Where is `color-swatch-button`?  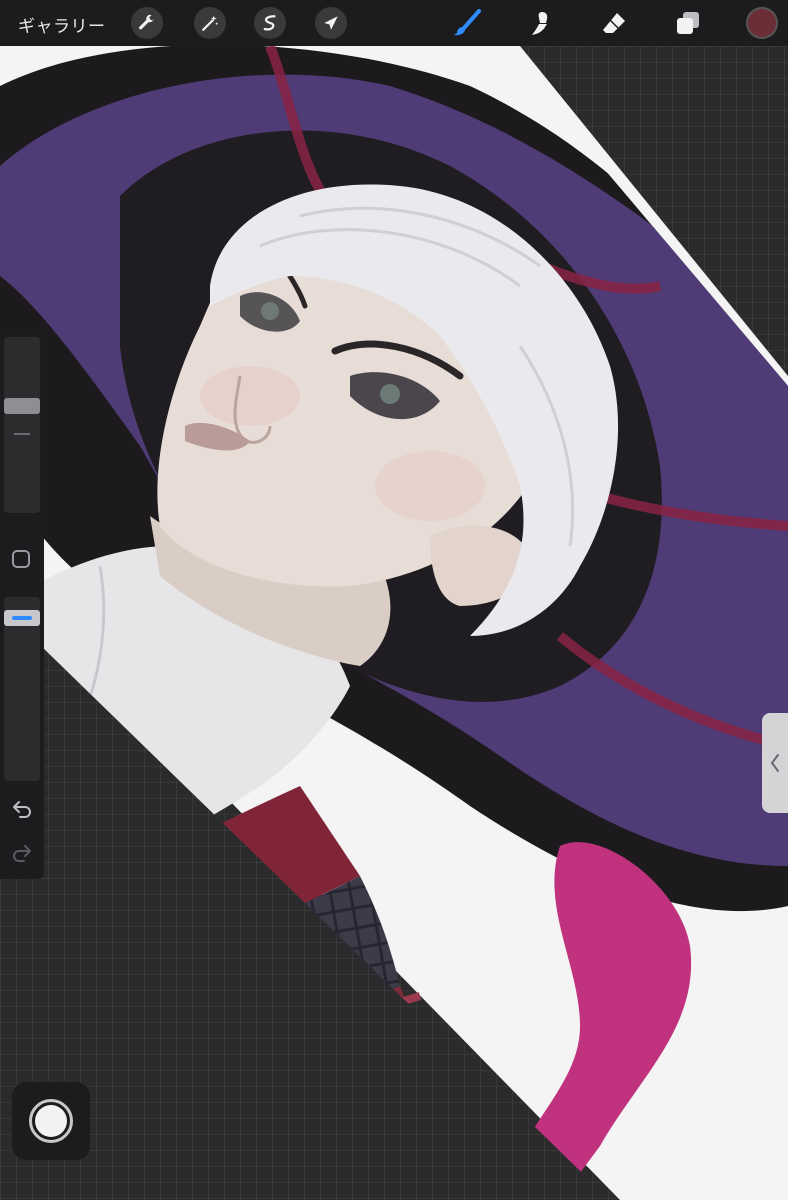
color-swatch-button is located at coordinates (762, 23).